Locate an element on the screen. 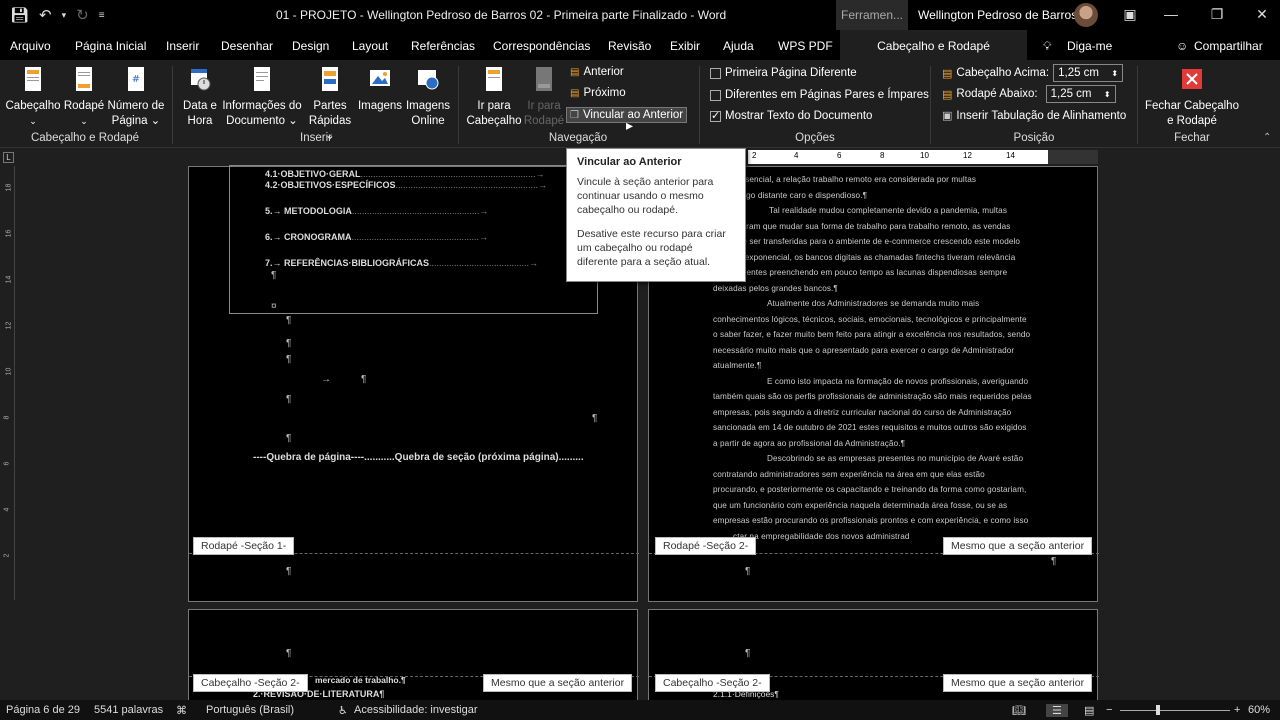 This screenshot has height=720, width=1280. tab-design: Design is located at coordinates (310, 46).